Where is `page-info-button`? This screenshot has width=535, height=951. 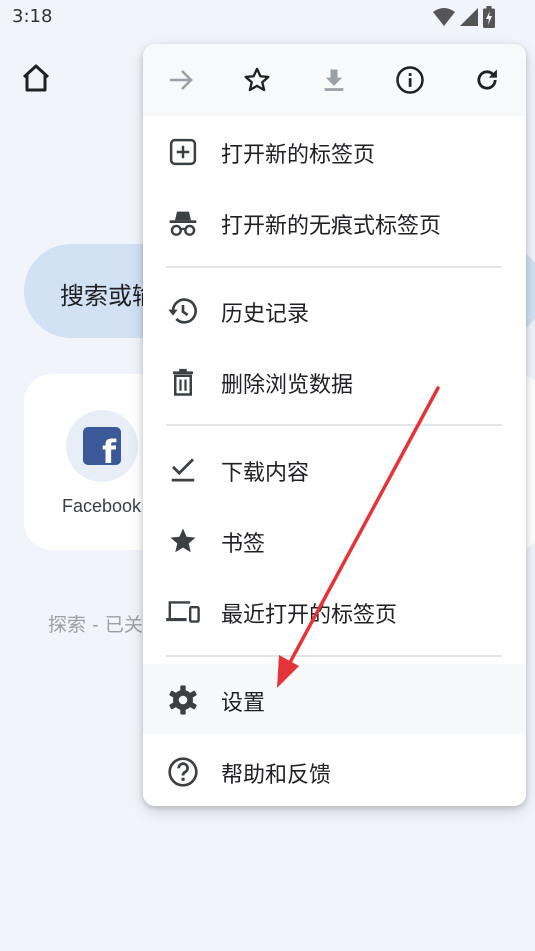
page-info-button is located at coordinates (410, 80).